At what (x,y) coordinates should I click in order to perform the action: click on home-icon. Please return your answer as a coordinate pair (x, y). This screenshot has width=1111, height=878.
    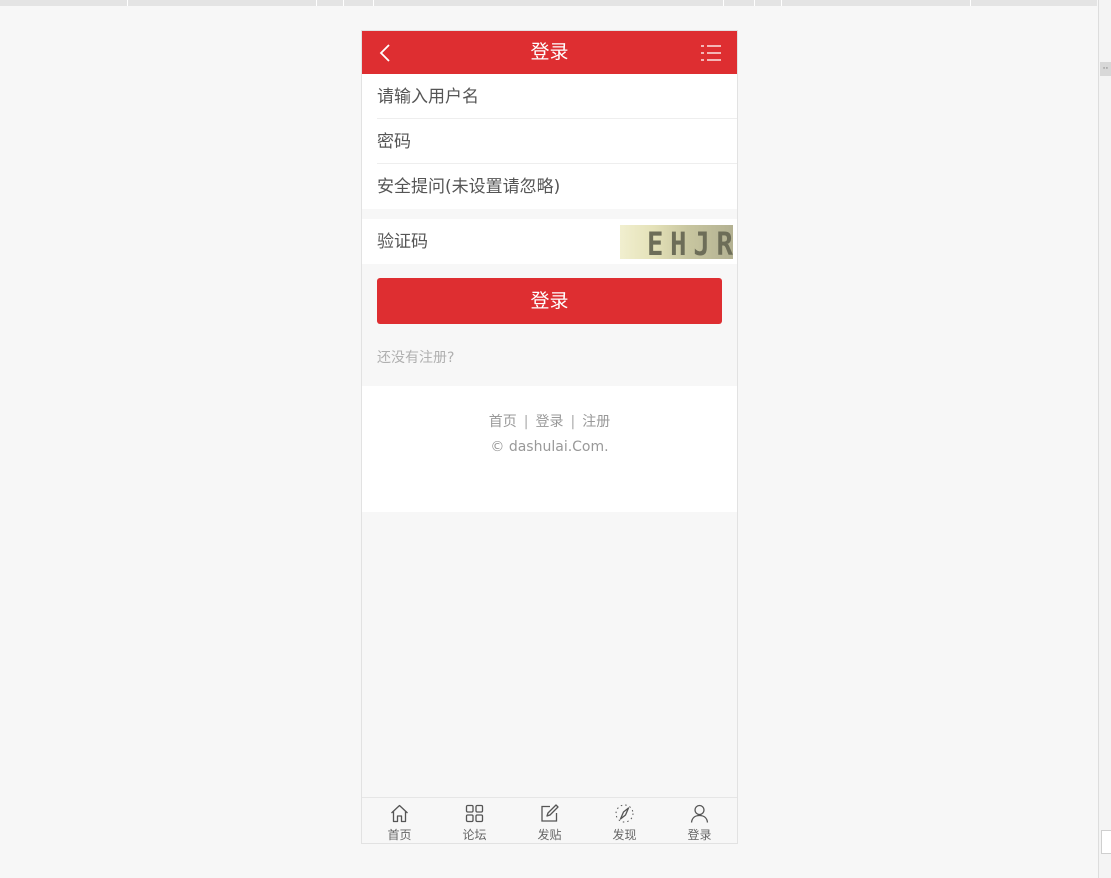
    Looking at the image, I should click on (399, 813).